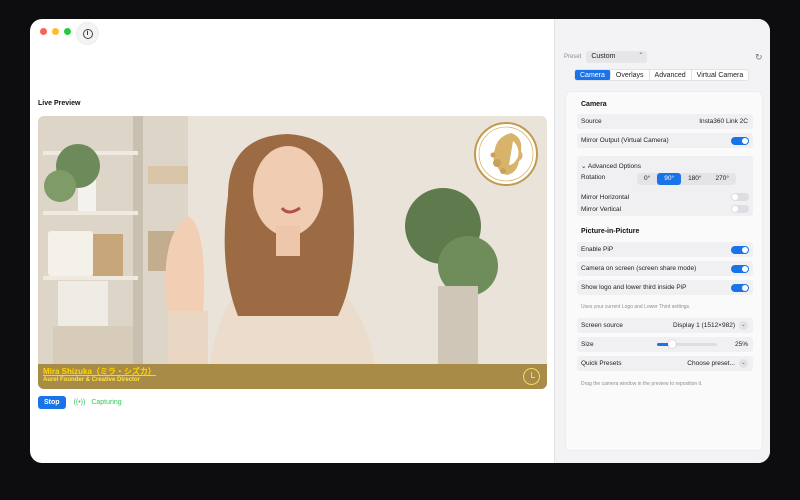 The image size is (800, 500). I want to click on preset-row: Preset Custom ⌃, so click(606, 57).